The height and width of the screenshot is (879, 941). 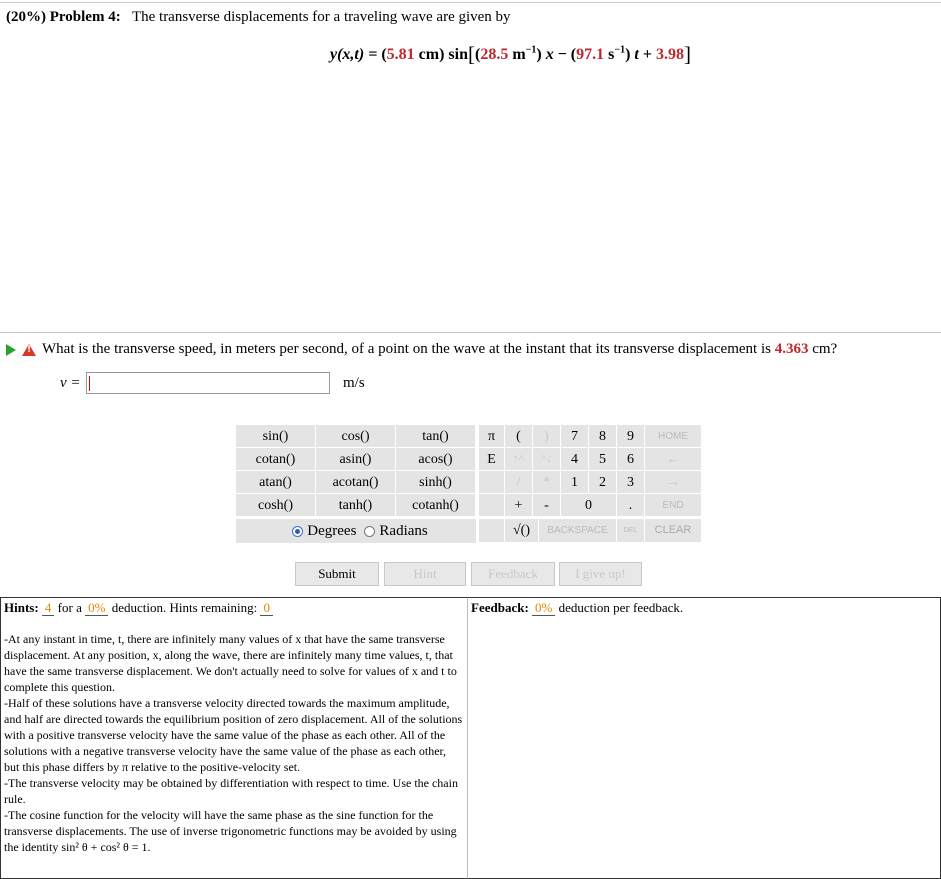 I want to click on key-7: 7, so click(x=575, y=436).